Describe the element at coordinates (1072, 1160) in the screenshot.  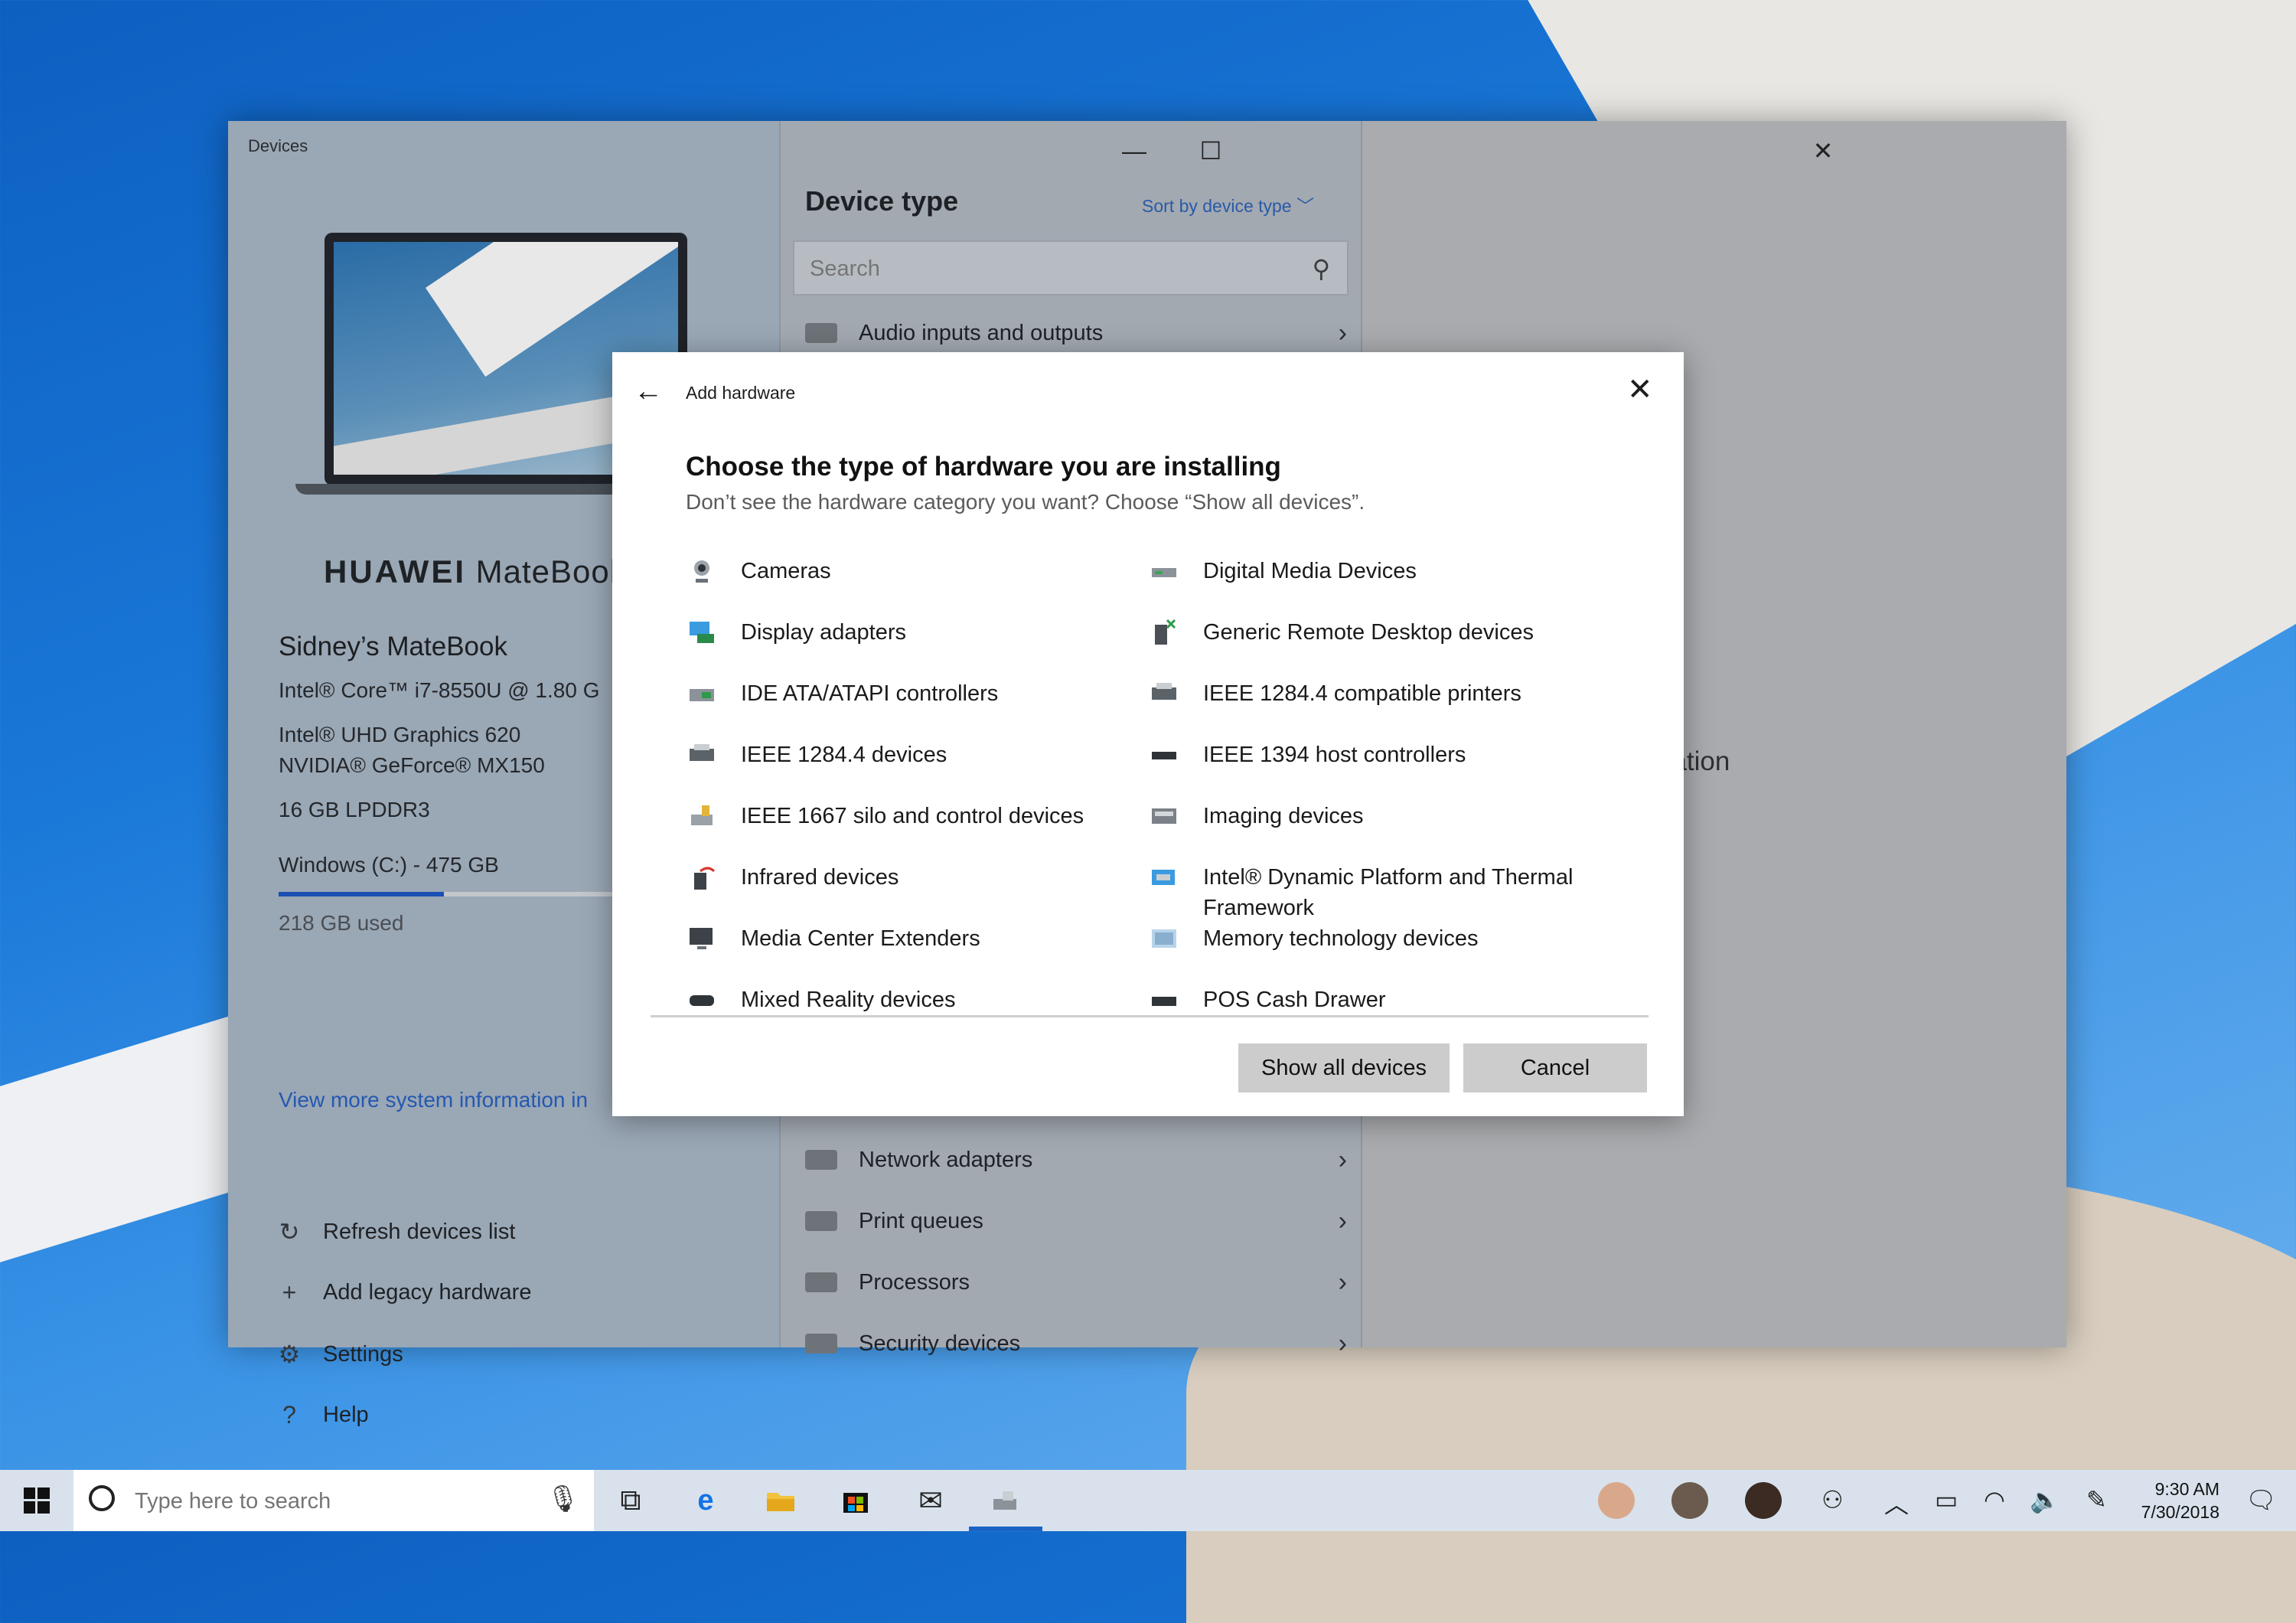
I see `device-type-row-network: Network adapters ›` at that location.